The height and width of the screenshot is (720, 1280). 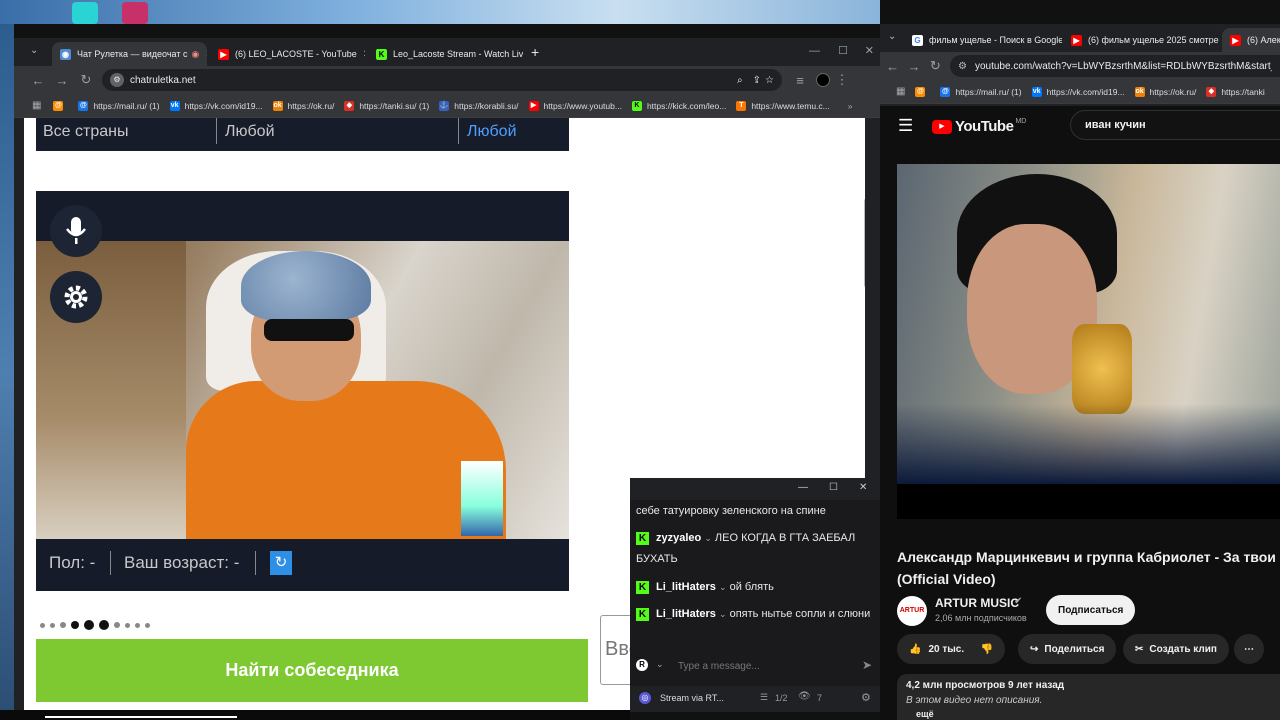 I want to click on settings-gear-icon: ⚙, so click(x=866, y=697).